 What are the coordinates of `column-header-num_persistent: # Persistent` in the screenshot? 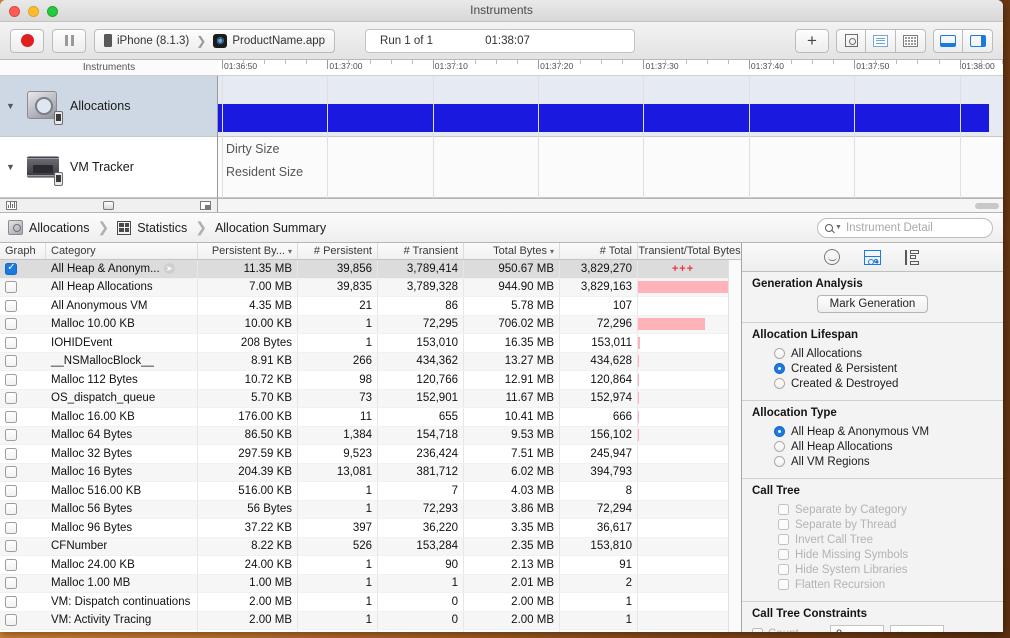 It's located at (338, 251).